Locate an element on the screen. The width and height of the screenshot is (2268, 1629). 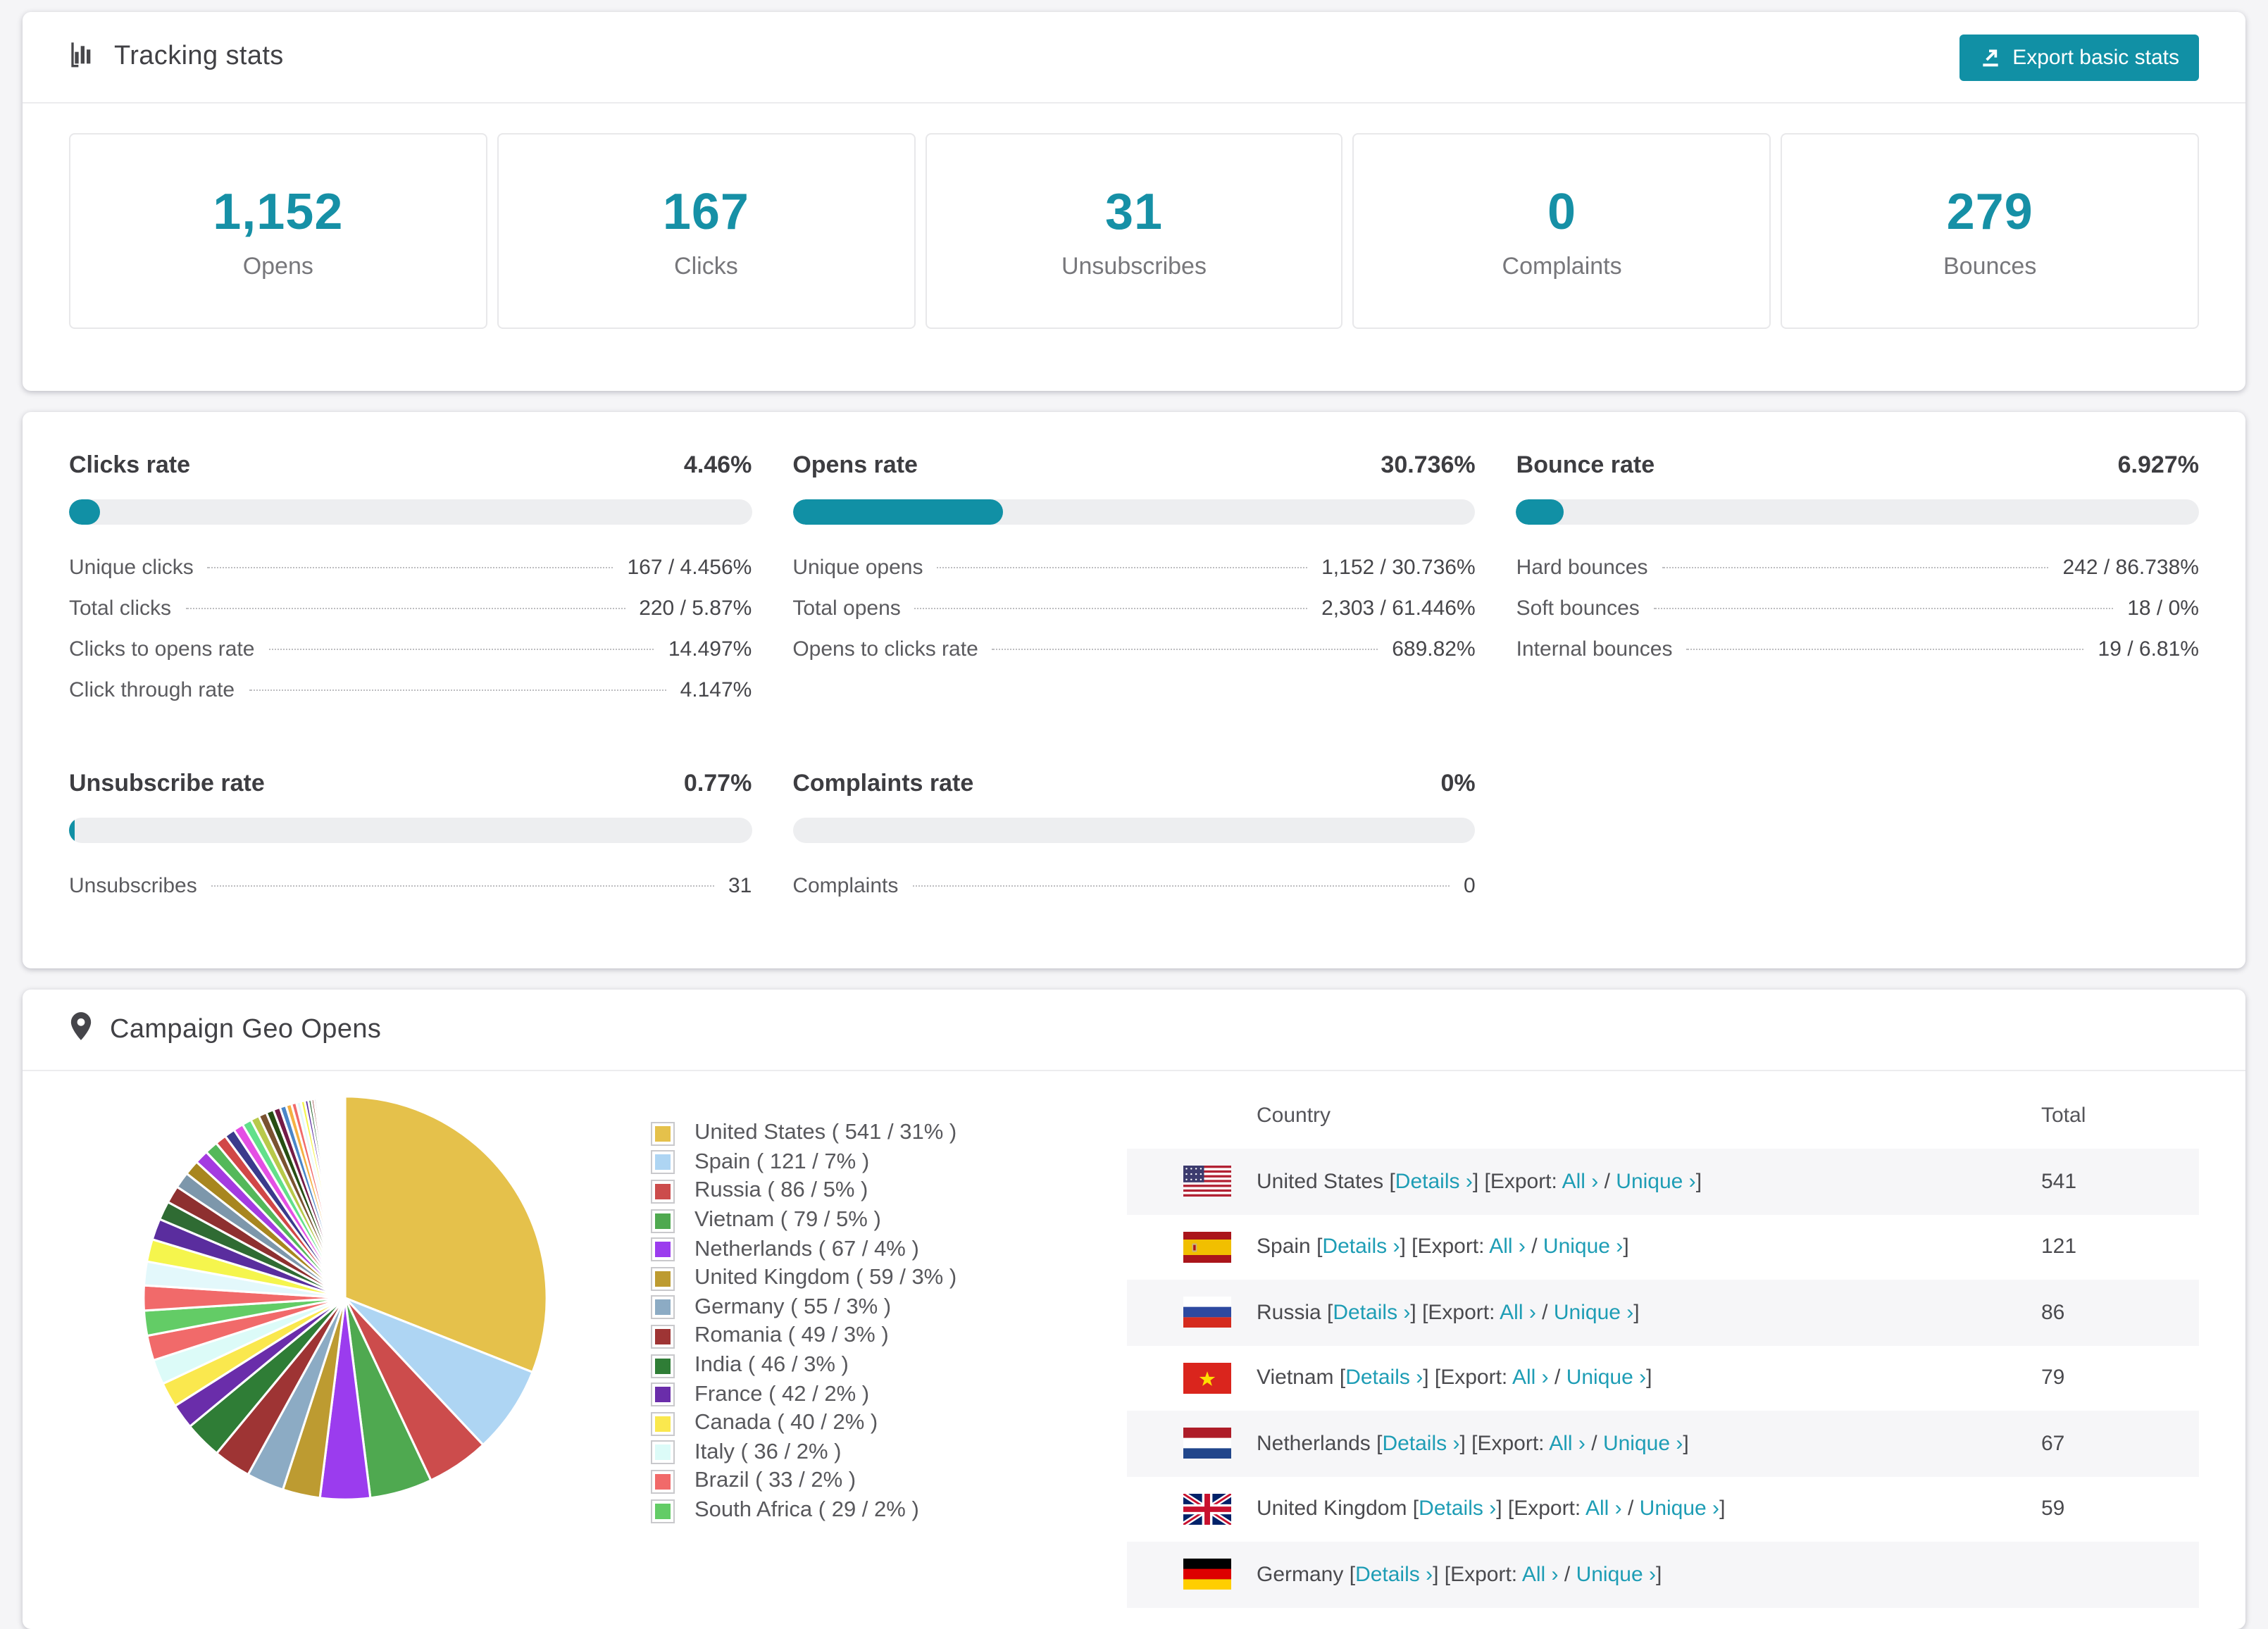
legend-item: South Africa ( 29 / 2% ) is located at coordinates (804, 1511).